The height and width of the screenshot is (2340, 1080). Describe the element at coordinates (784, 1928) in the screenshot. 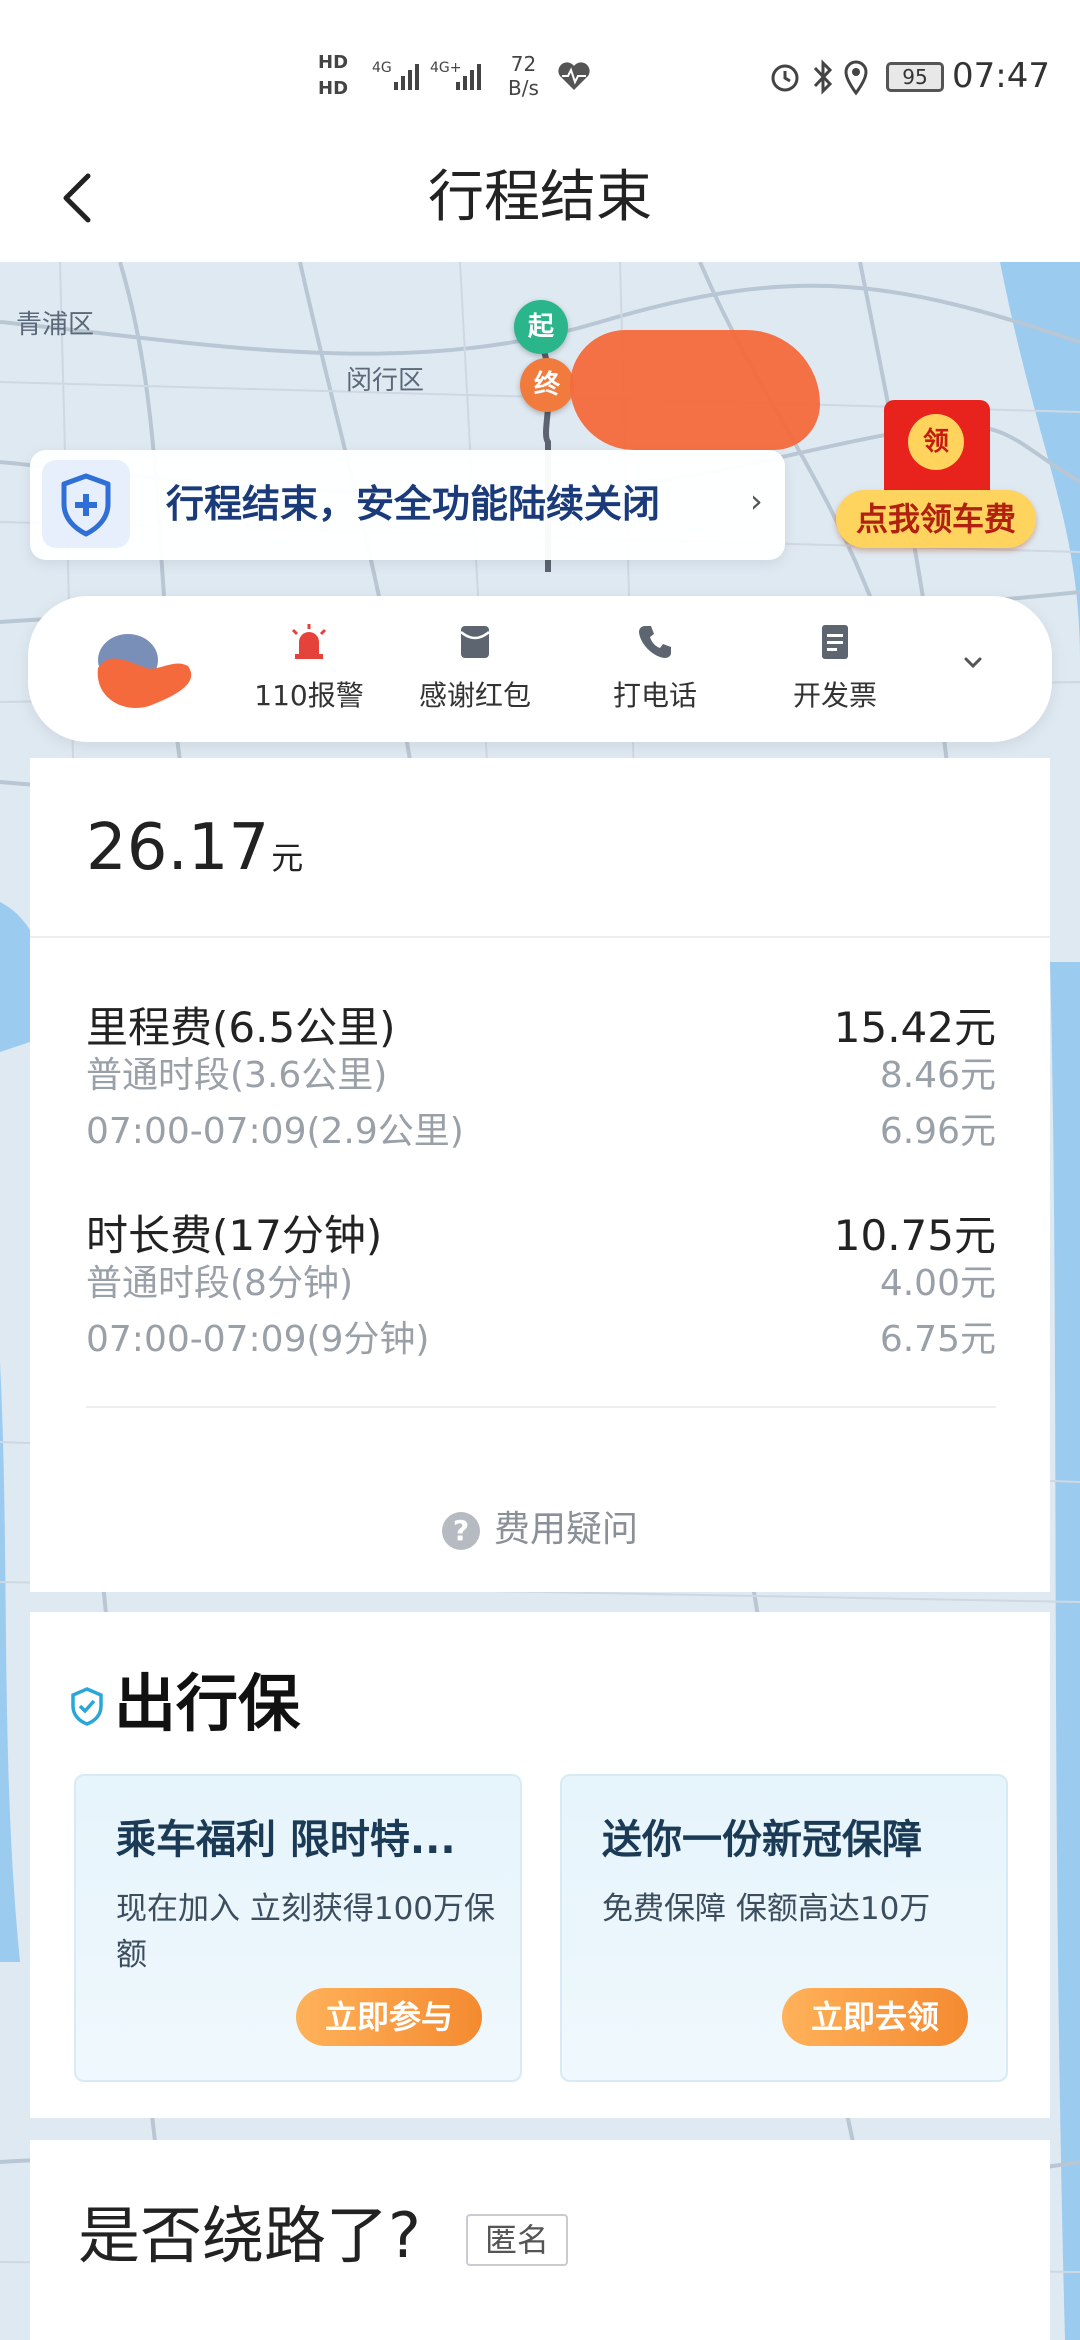

I see `insurance-offer-card: 送你一份新冠保障 免费保障 保额高达10万 立即去领` at that location.